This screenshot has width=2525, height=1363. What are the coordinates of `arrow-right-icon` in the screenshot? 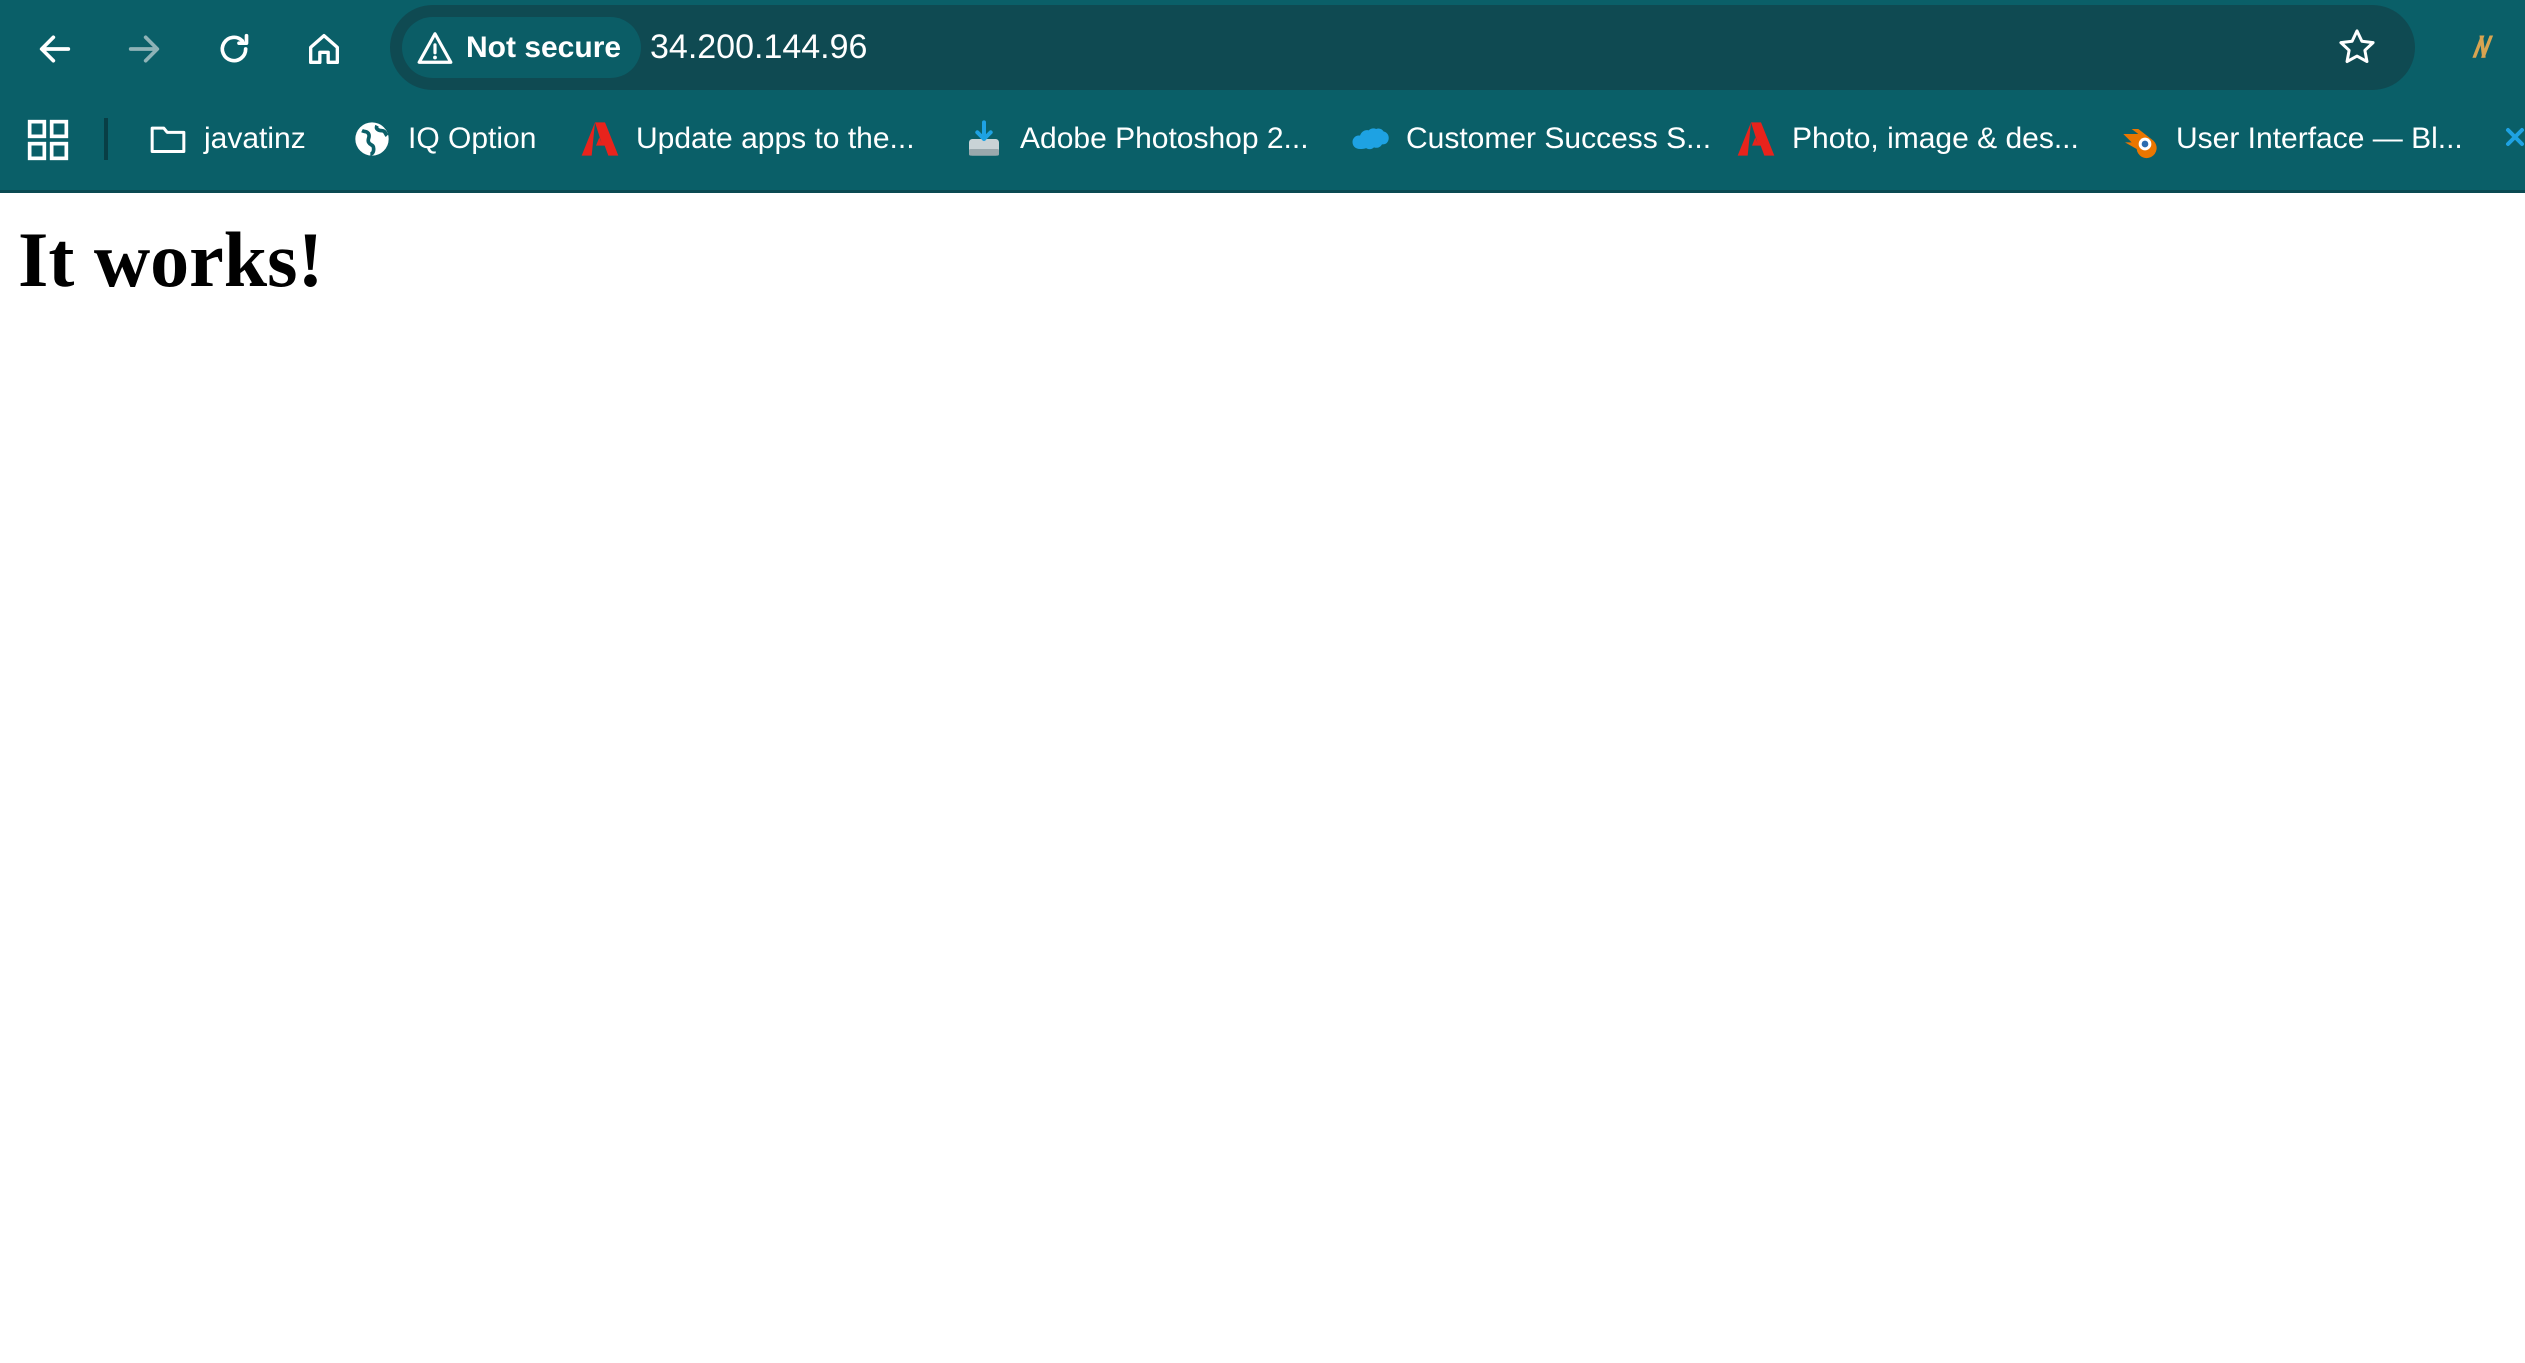 It's located at (144, 49).